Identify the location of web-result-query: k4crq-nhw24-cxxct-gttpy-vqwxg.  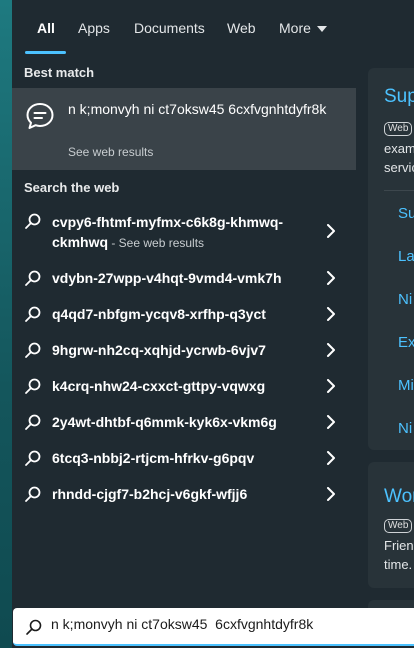
(159, 386).